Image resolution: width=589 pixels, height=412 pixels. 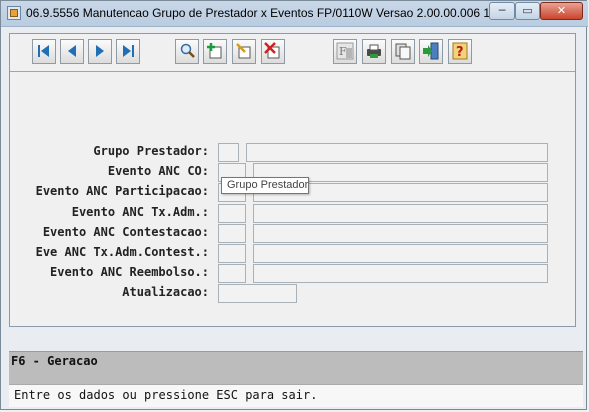 I want to click on atualizacao-field, so click(x=257, y=293).